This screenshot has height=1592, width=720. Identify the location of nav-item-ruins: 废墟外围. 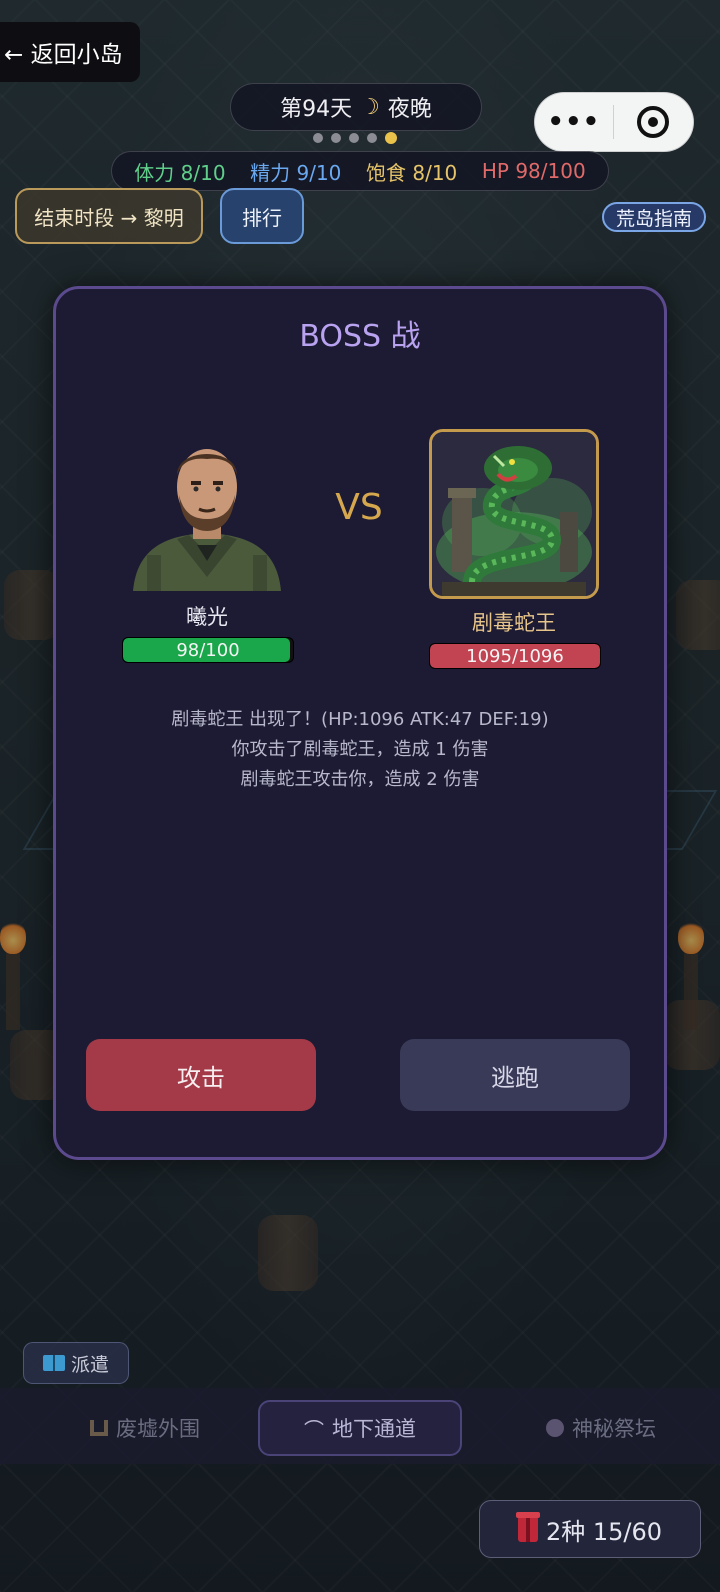
(145, 1428).